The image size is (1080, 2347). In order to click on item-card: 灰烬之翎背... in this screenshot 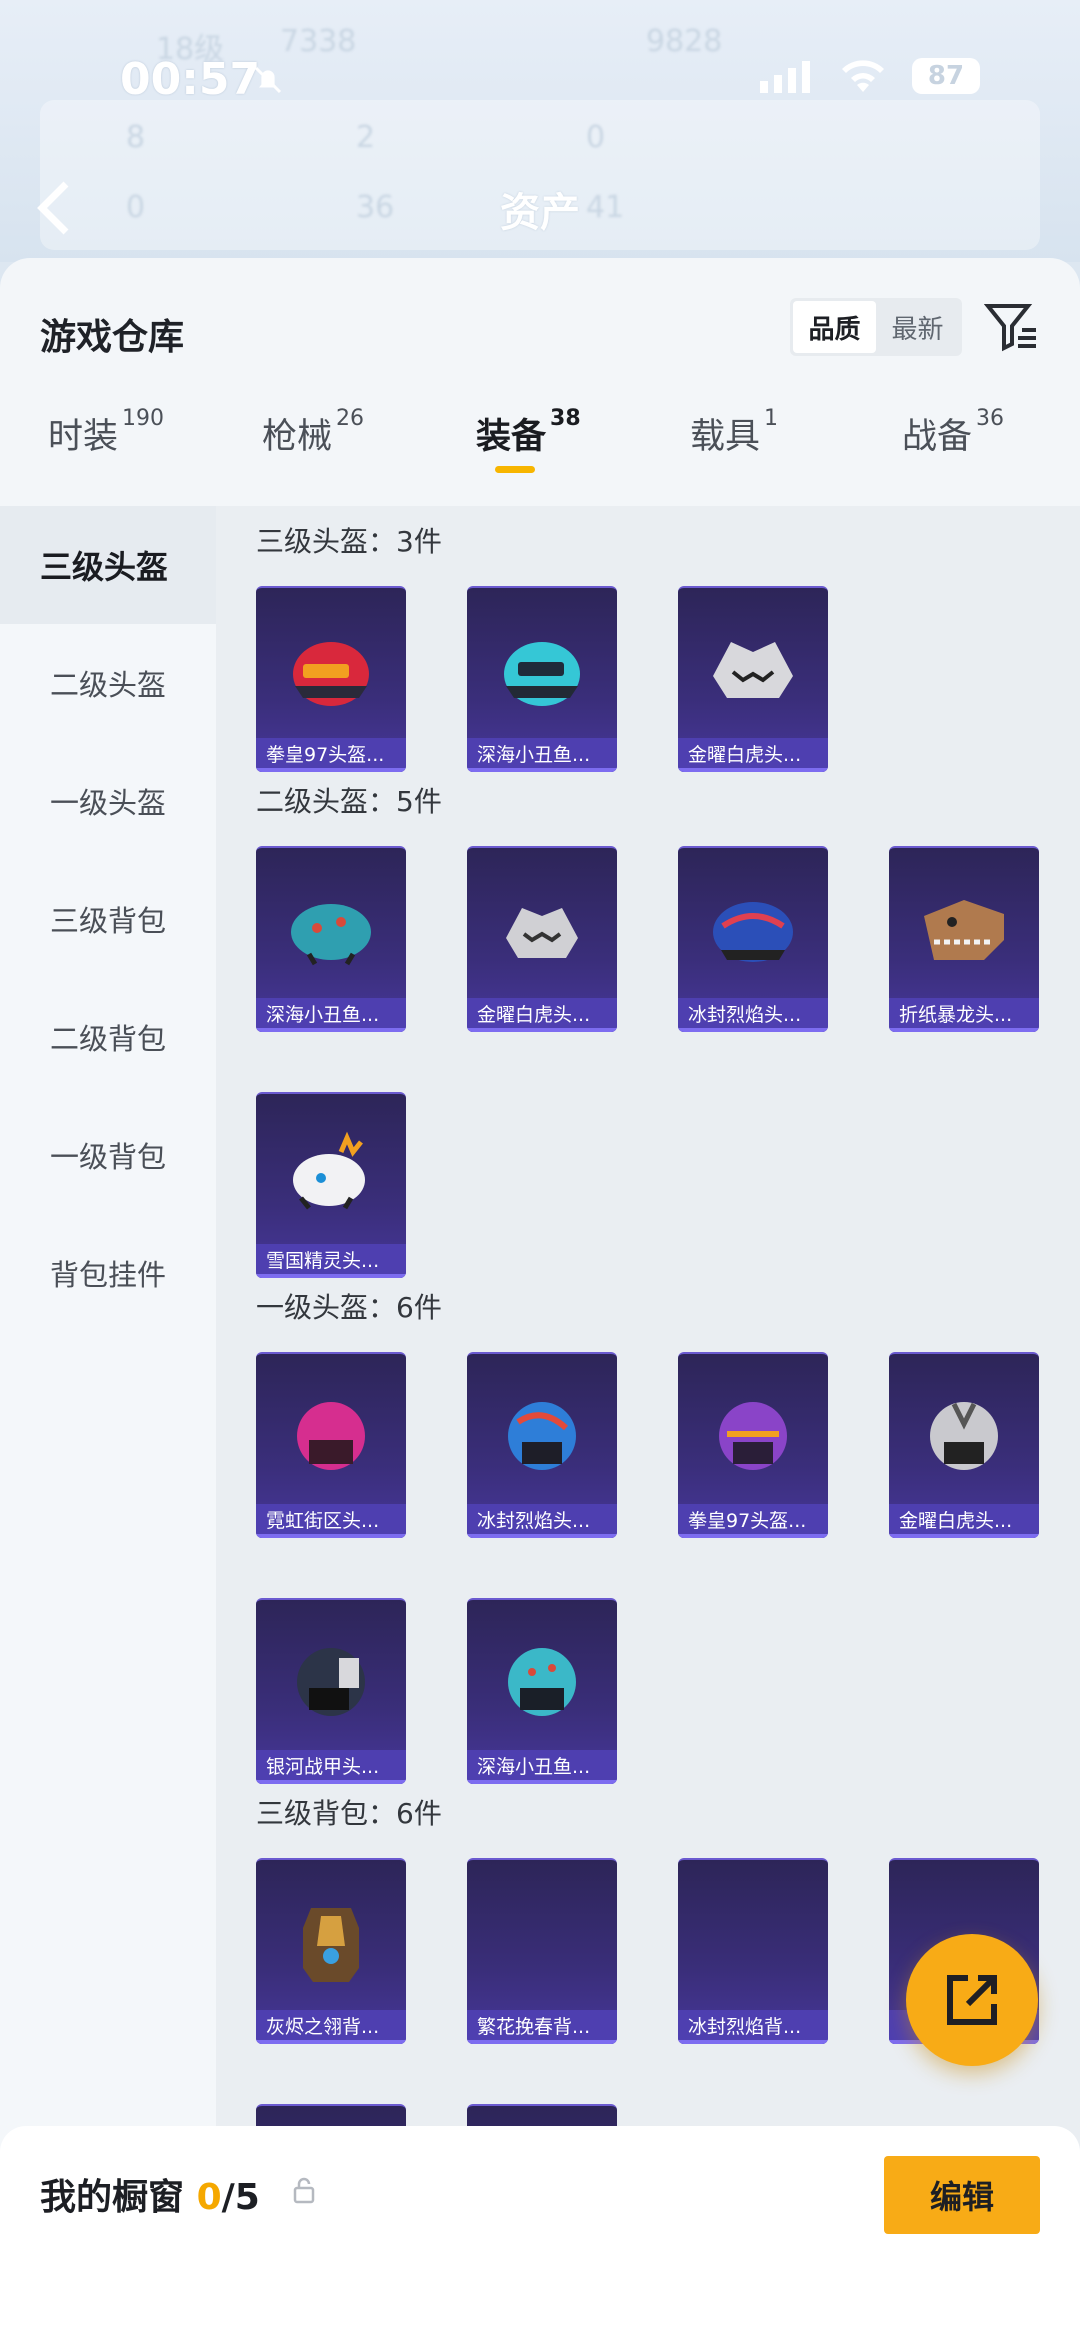, I will do `click(331, 1951)`.